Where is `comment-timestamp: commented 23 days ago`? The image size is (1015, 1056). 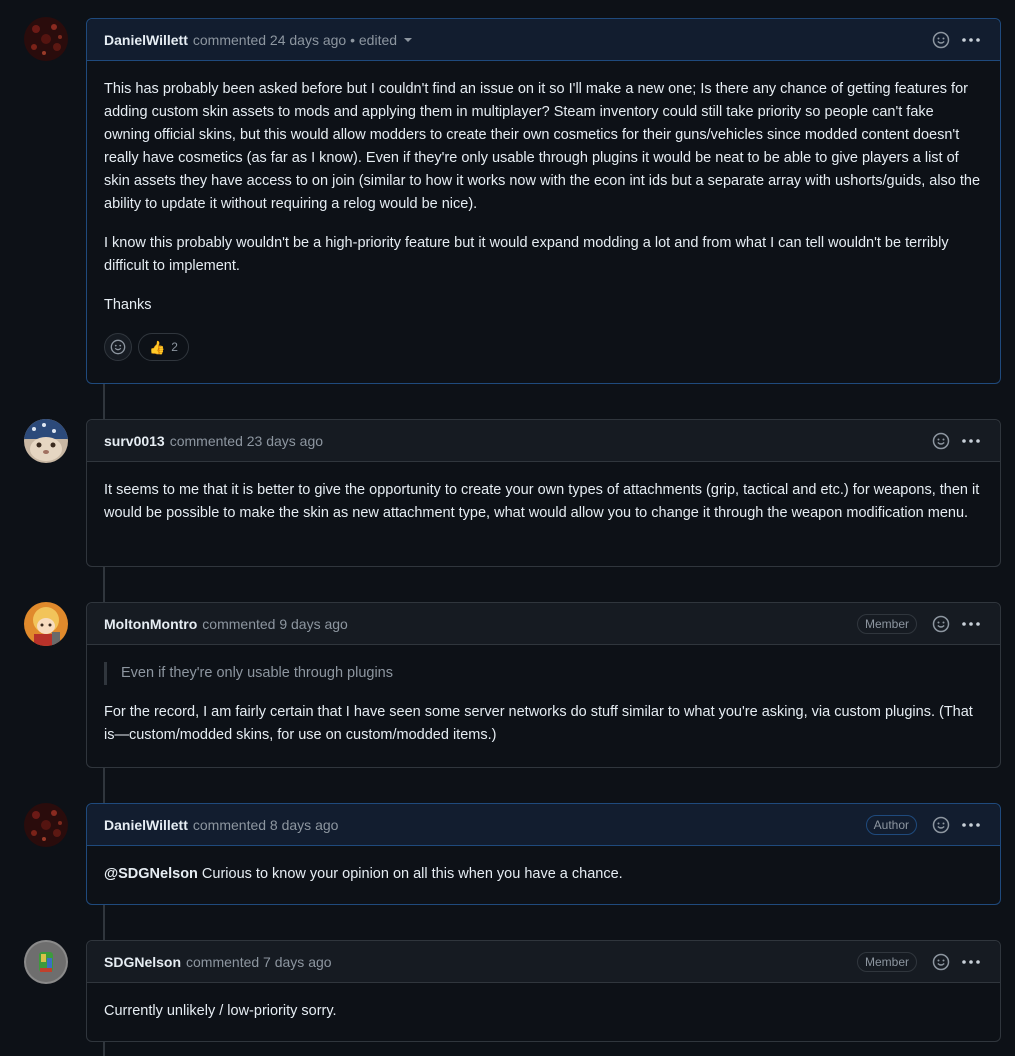 comment-timestamp: commented 23 days ago is located at coordinates (246, 441).